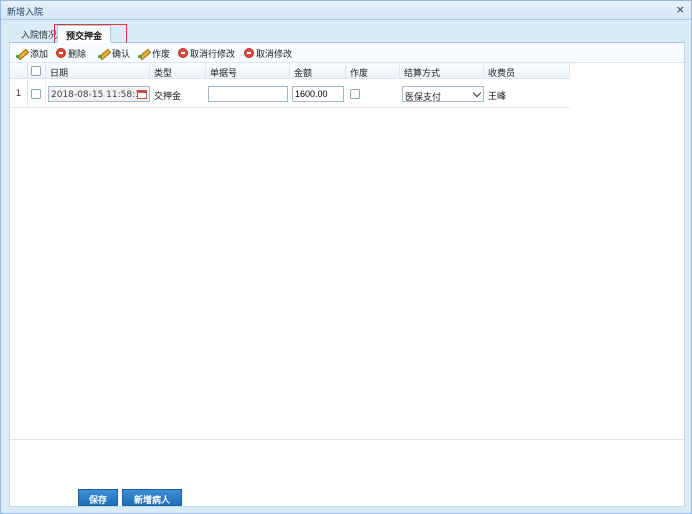  Describe the element at coordinates (443, 94) in the screenshot. I see `payment-select: 医保支付` at that location.